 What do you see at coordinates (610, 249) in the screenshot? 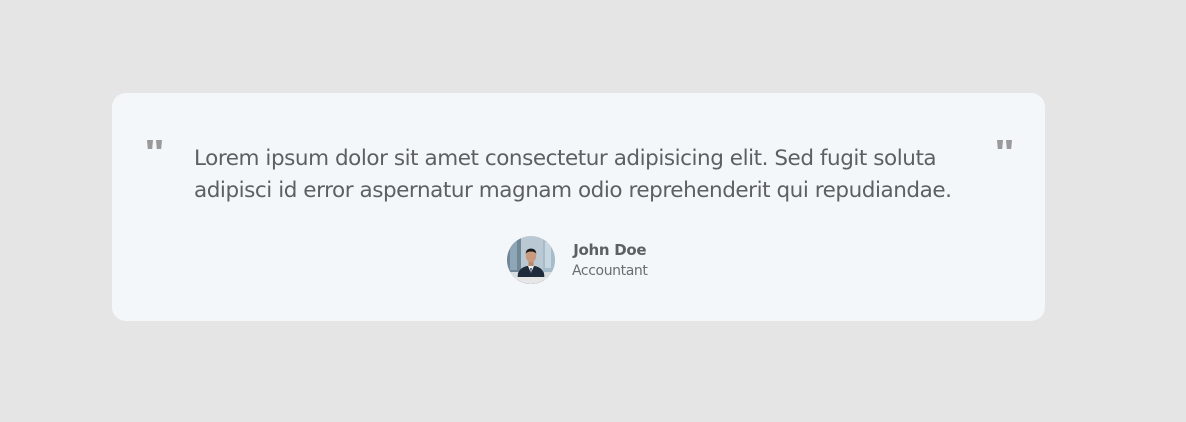
I see `author-name: John Doe` at bounding box center [610, 249].